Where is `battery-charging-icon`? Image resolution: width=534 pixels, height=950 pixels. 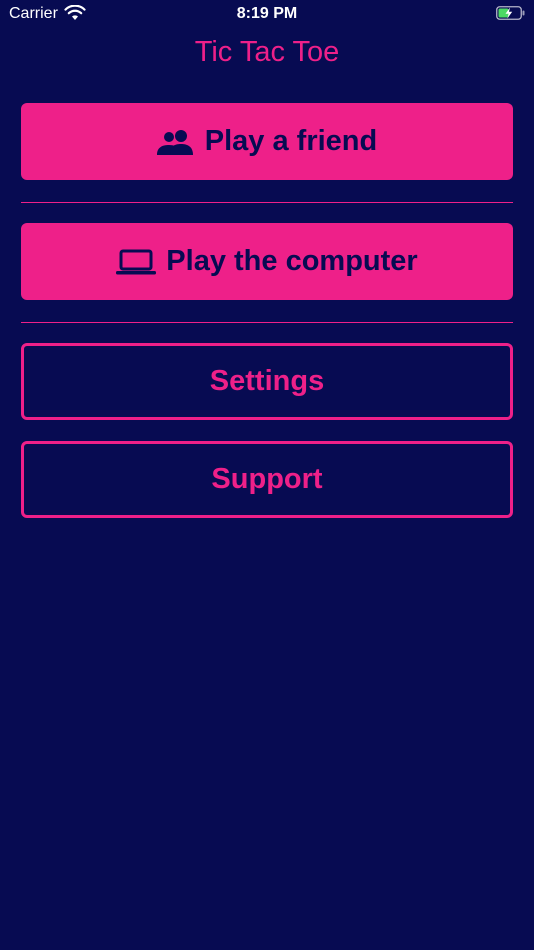 battery-charging-icon is located at coordinates (511, 13).